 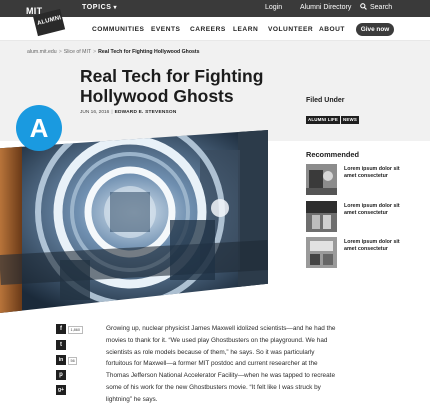 What do you see at coordinates (325, 7) in the screenshot?
I see `alumni-directory-link: Alumni Directory` at bounding box center [325, 7].